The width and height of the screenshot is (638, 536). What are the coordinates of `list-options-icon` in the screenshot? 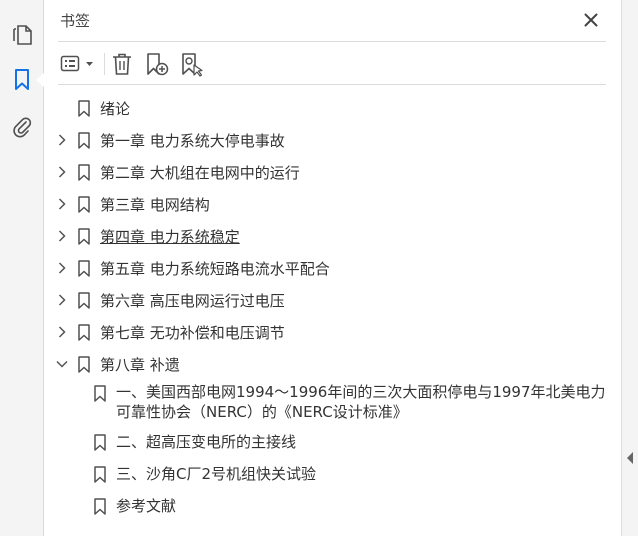 It's located at (76, 63).